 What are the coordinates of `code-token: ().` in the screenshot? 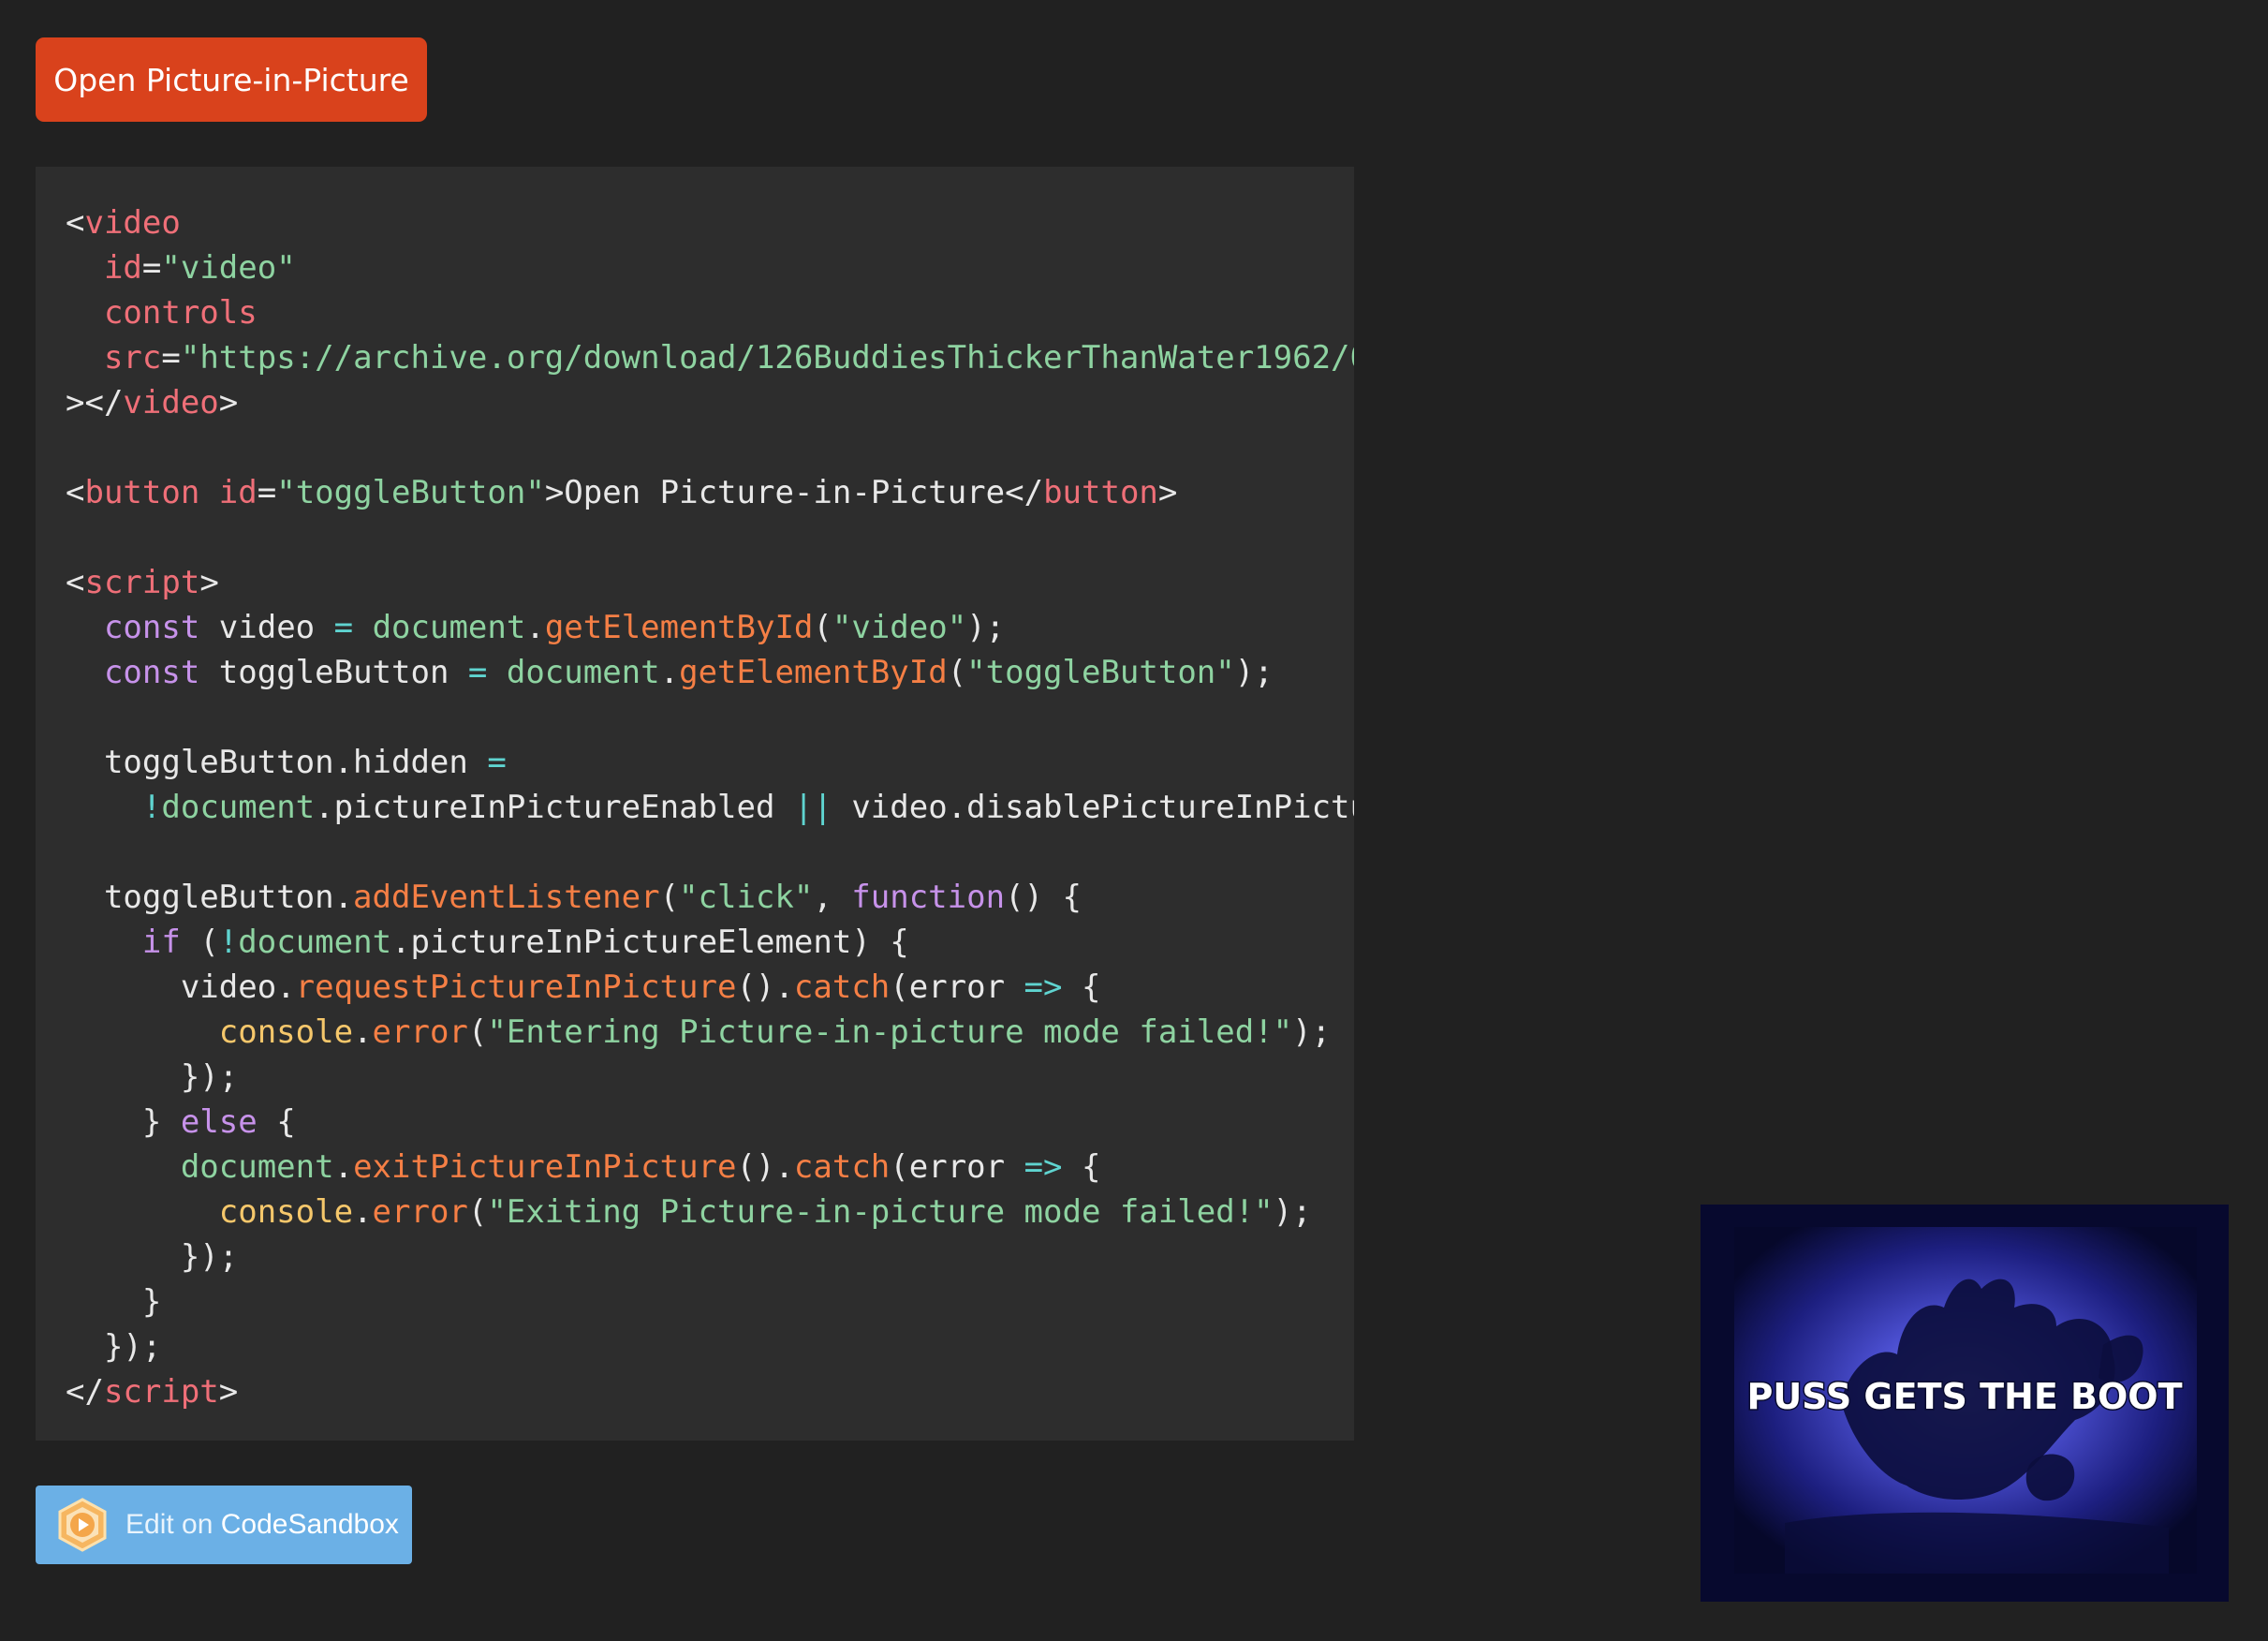 It's located at (765, 1167).